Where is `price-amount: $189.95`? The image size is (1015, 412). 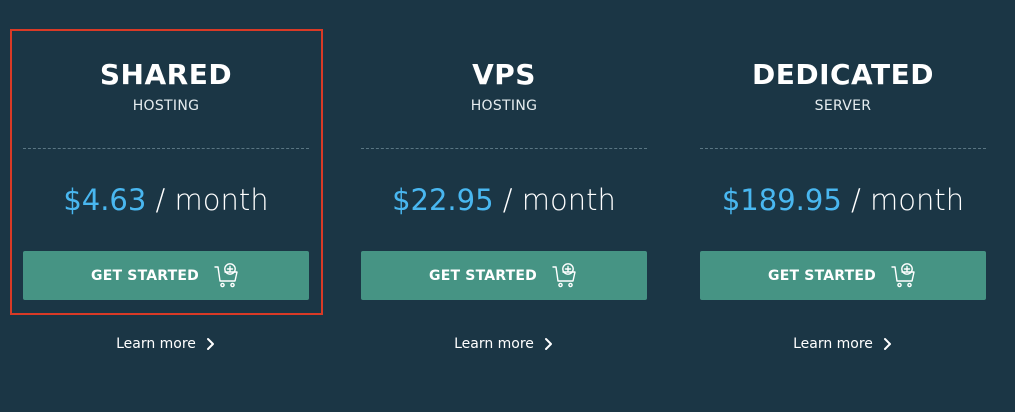
price-amount: $189.95 is located at coordinates (781, 200).